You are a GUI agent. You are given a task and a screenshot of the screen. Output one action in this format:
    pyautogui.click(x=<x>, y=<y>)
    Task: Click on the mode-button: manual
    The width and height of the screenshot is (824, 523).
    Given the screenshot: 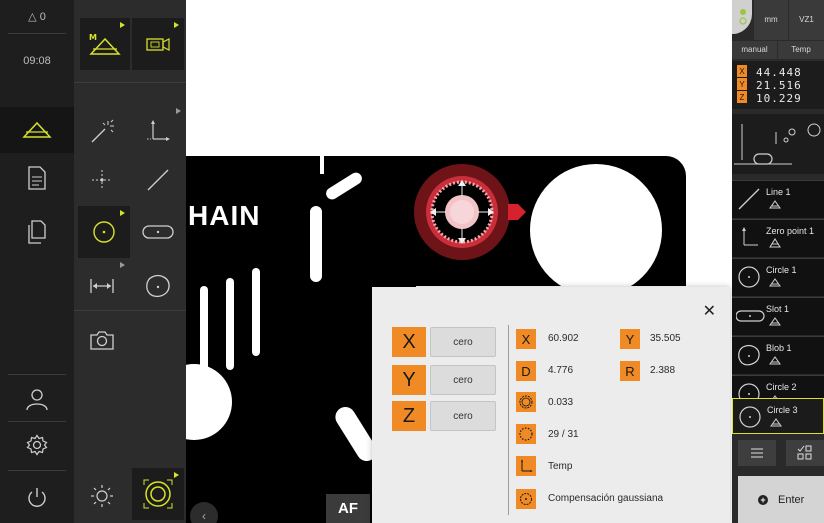 What is the action you would take?
    pyautogui.click(x=754, y=50)
    